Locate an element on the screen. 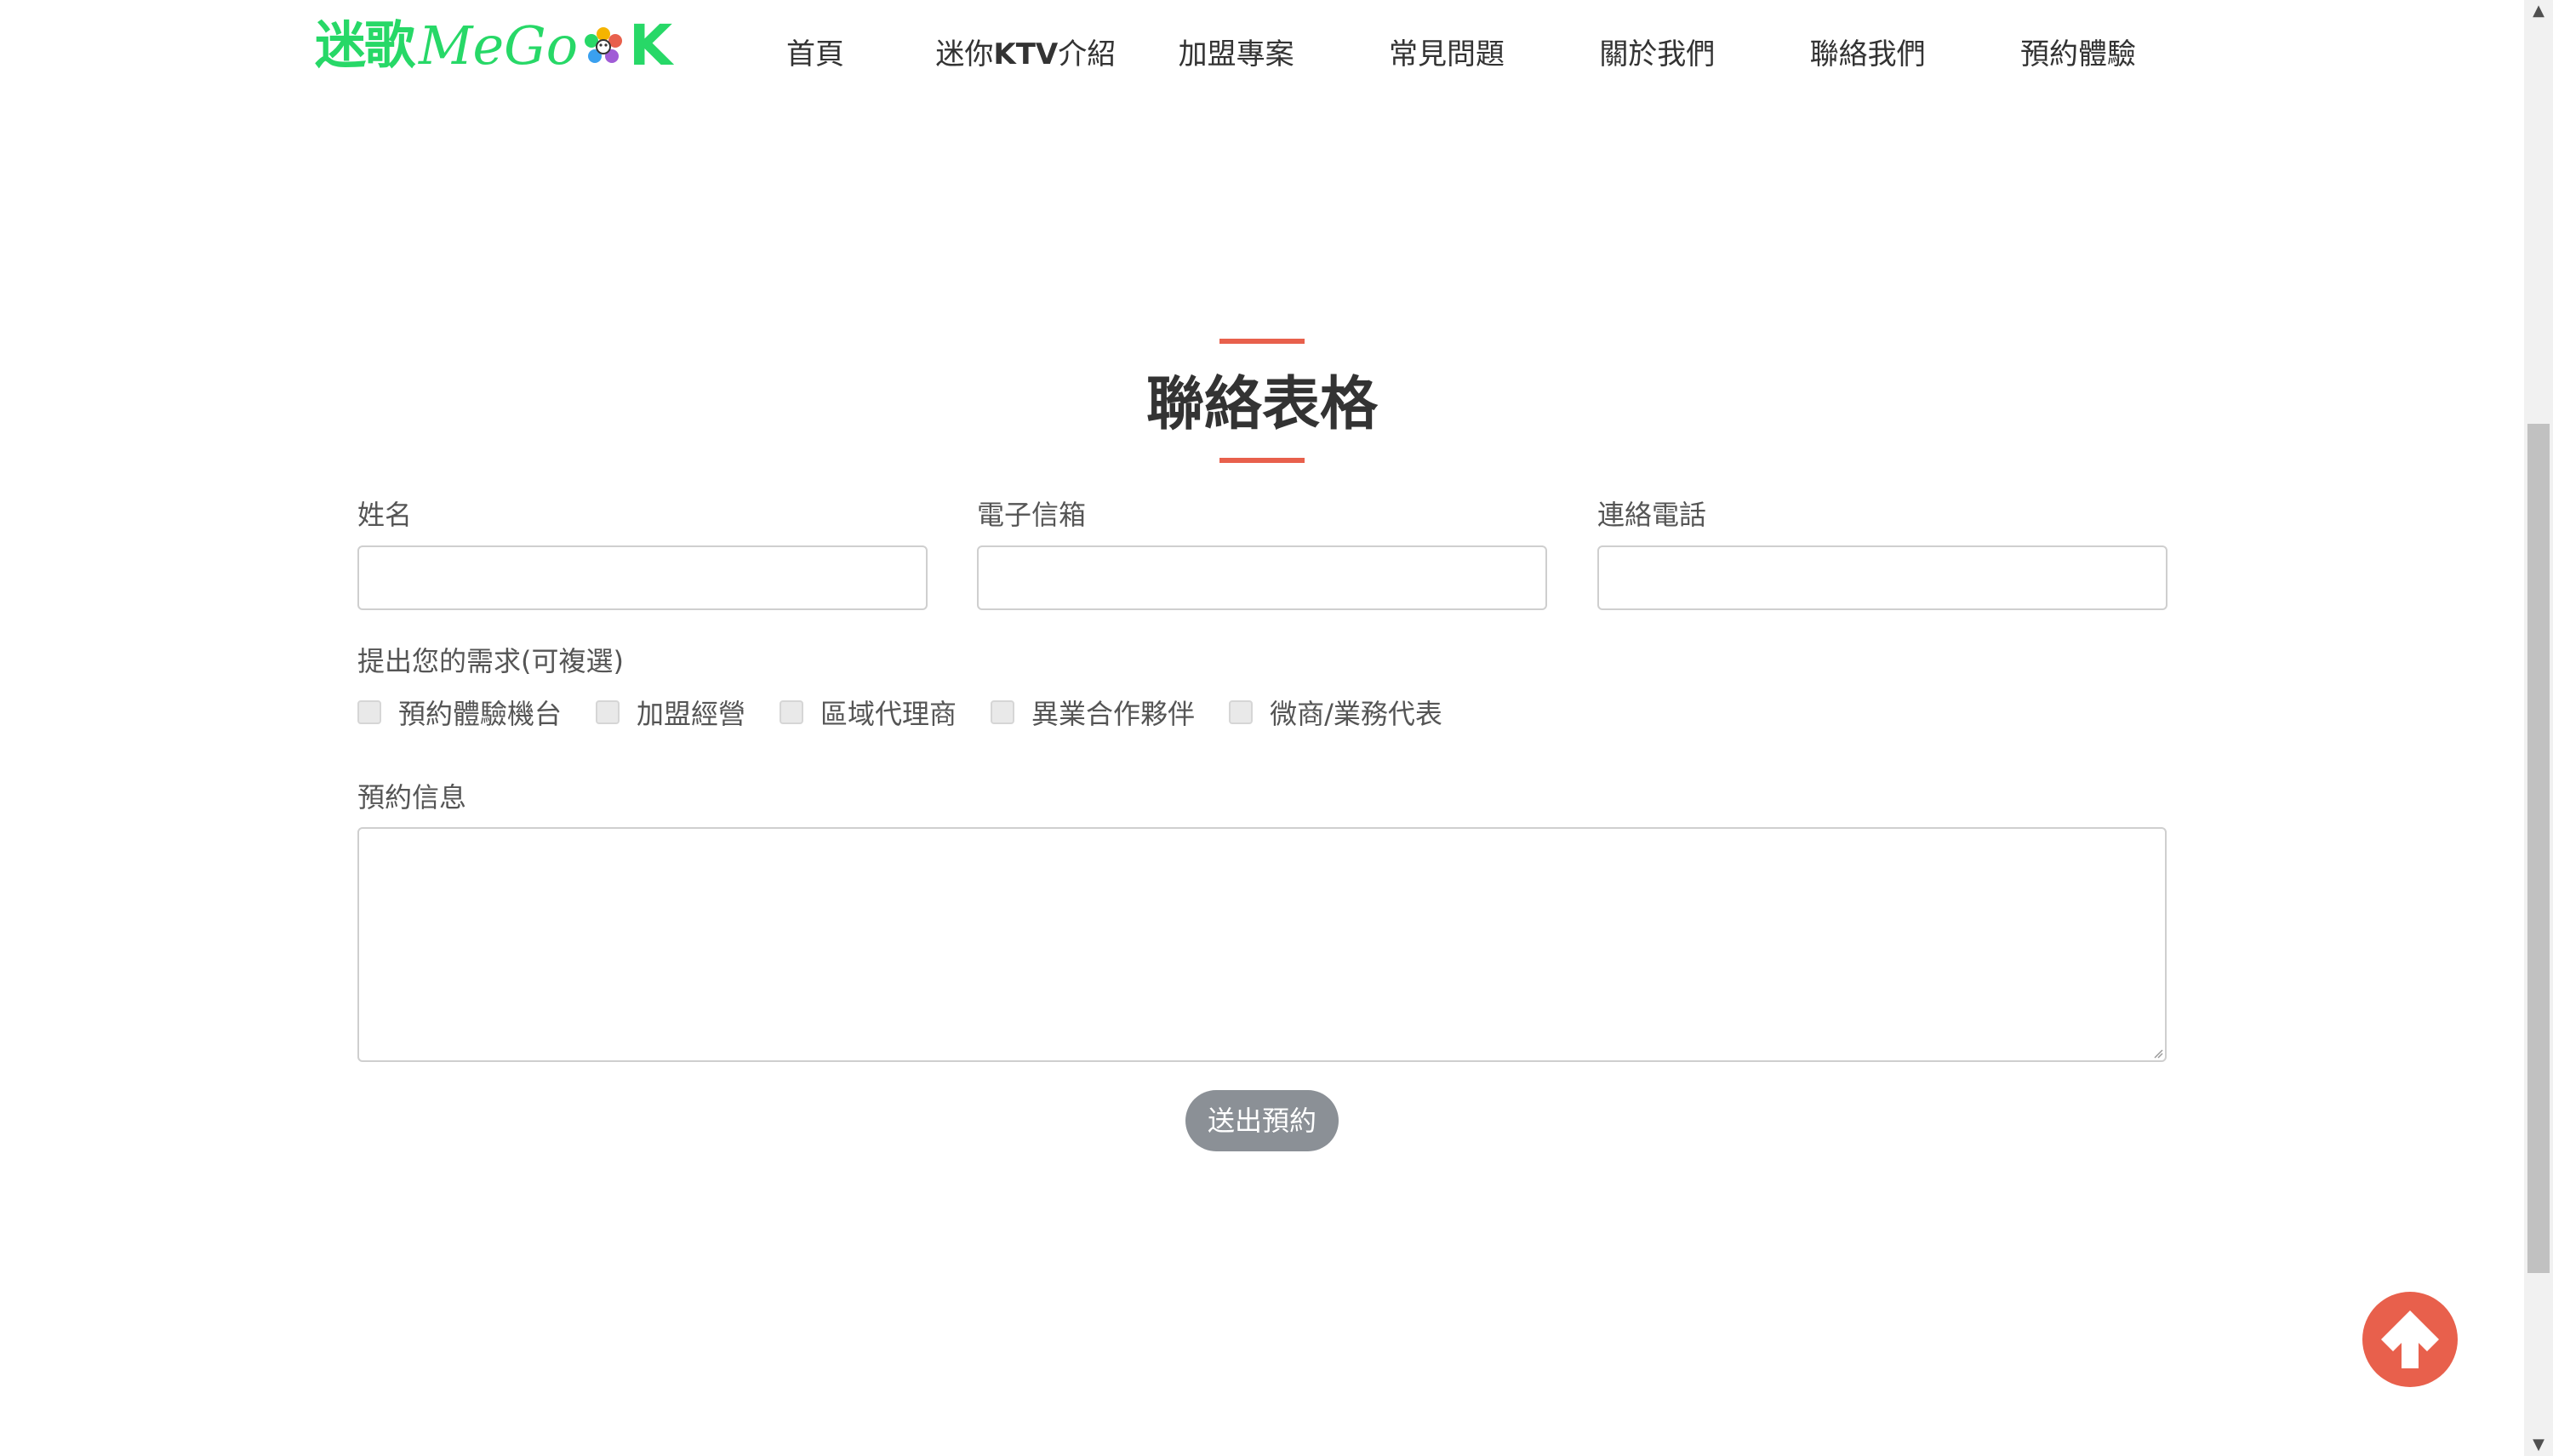 This screenshot has width=2553, height=1456. message-label: 預約信息 is located at coordinates (412, 797).